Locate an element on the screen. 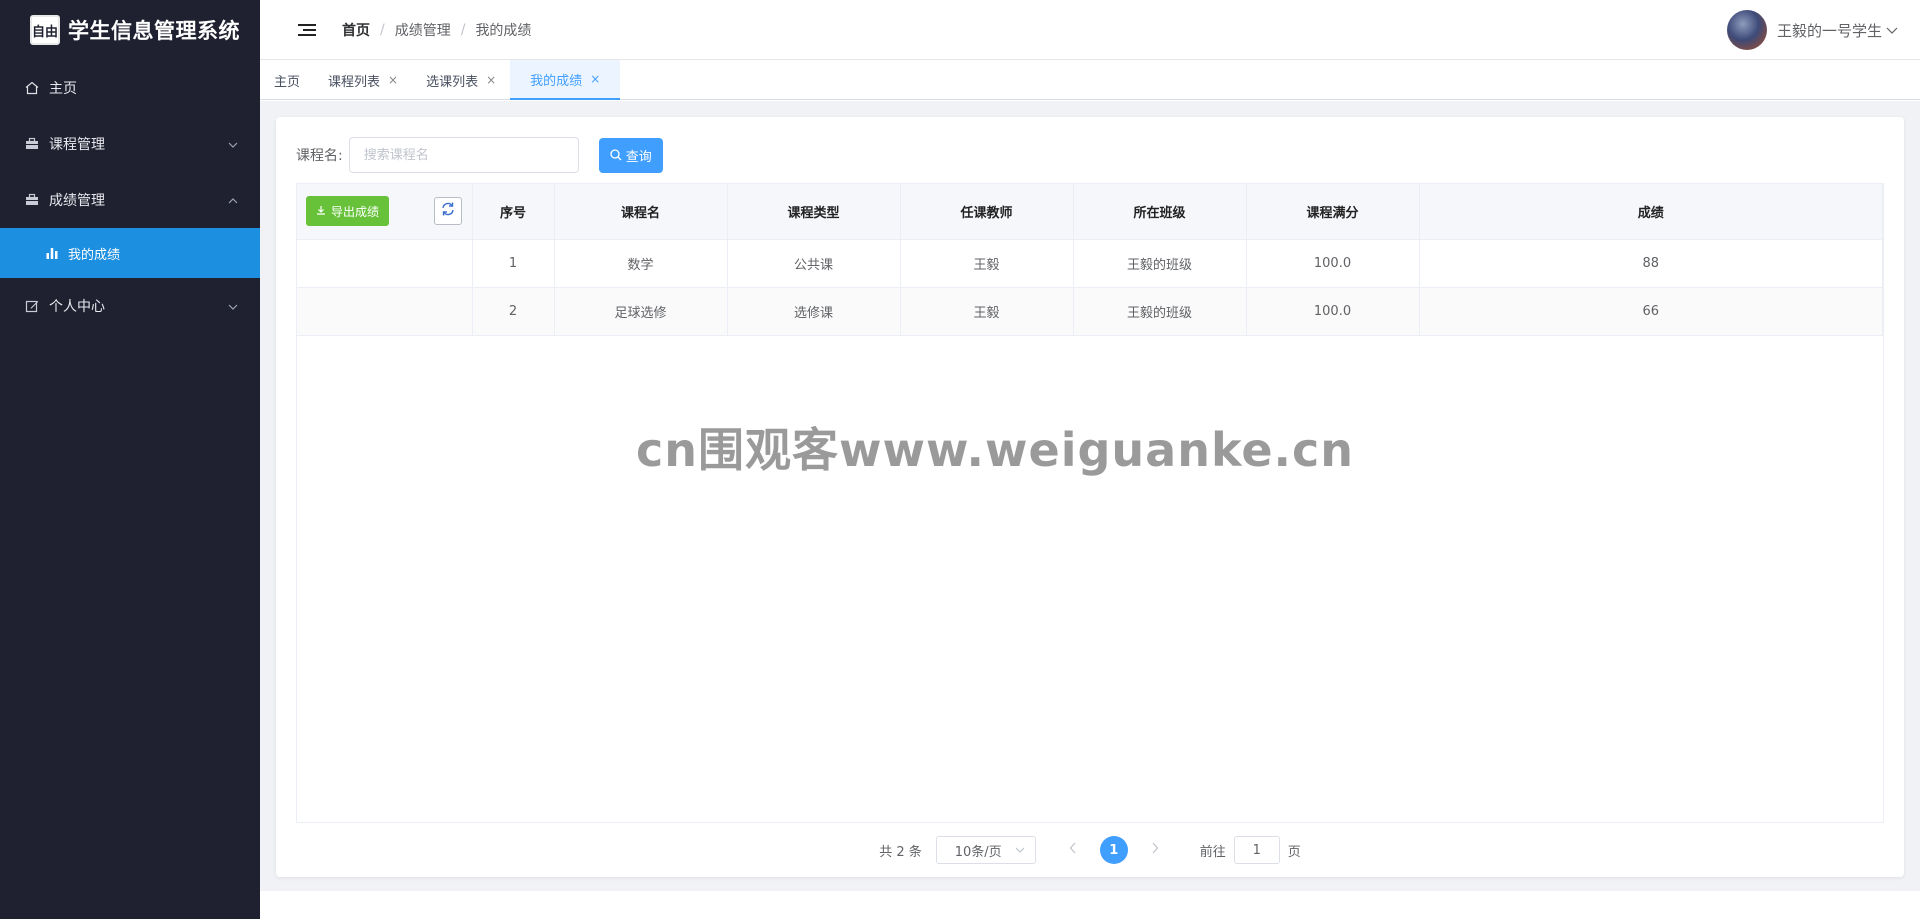  sidebar-item-label: 主页 is located at coordinates (63, 89).